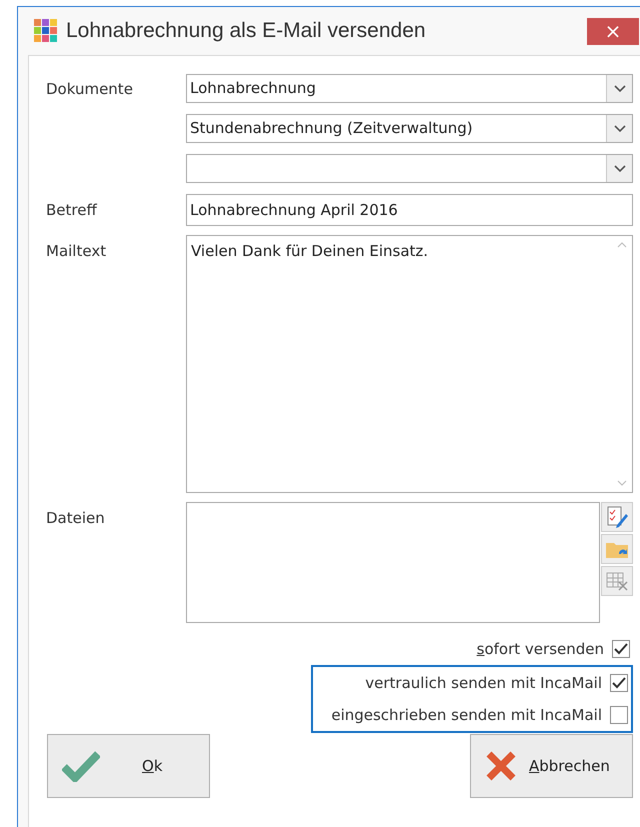  I want to click on field-label: Dokumente, so click(89, 89).